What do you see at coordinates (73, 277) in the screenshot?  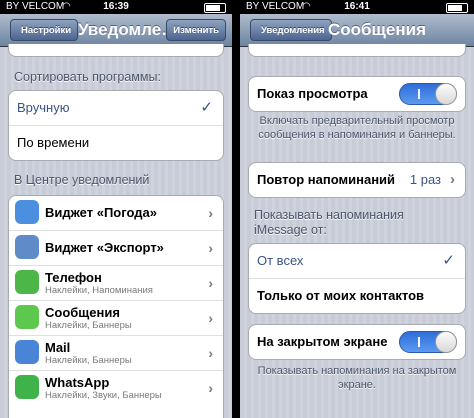 I see `app-name: Телефон` at bounding box center [73, 277].